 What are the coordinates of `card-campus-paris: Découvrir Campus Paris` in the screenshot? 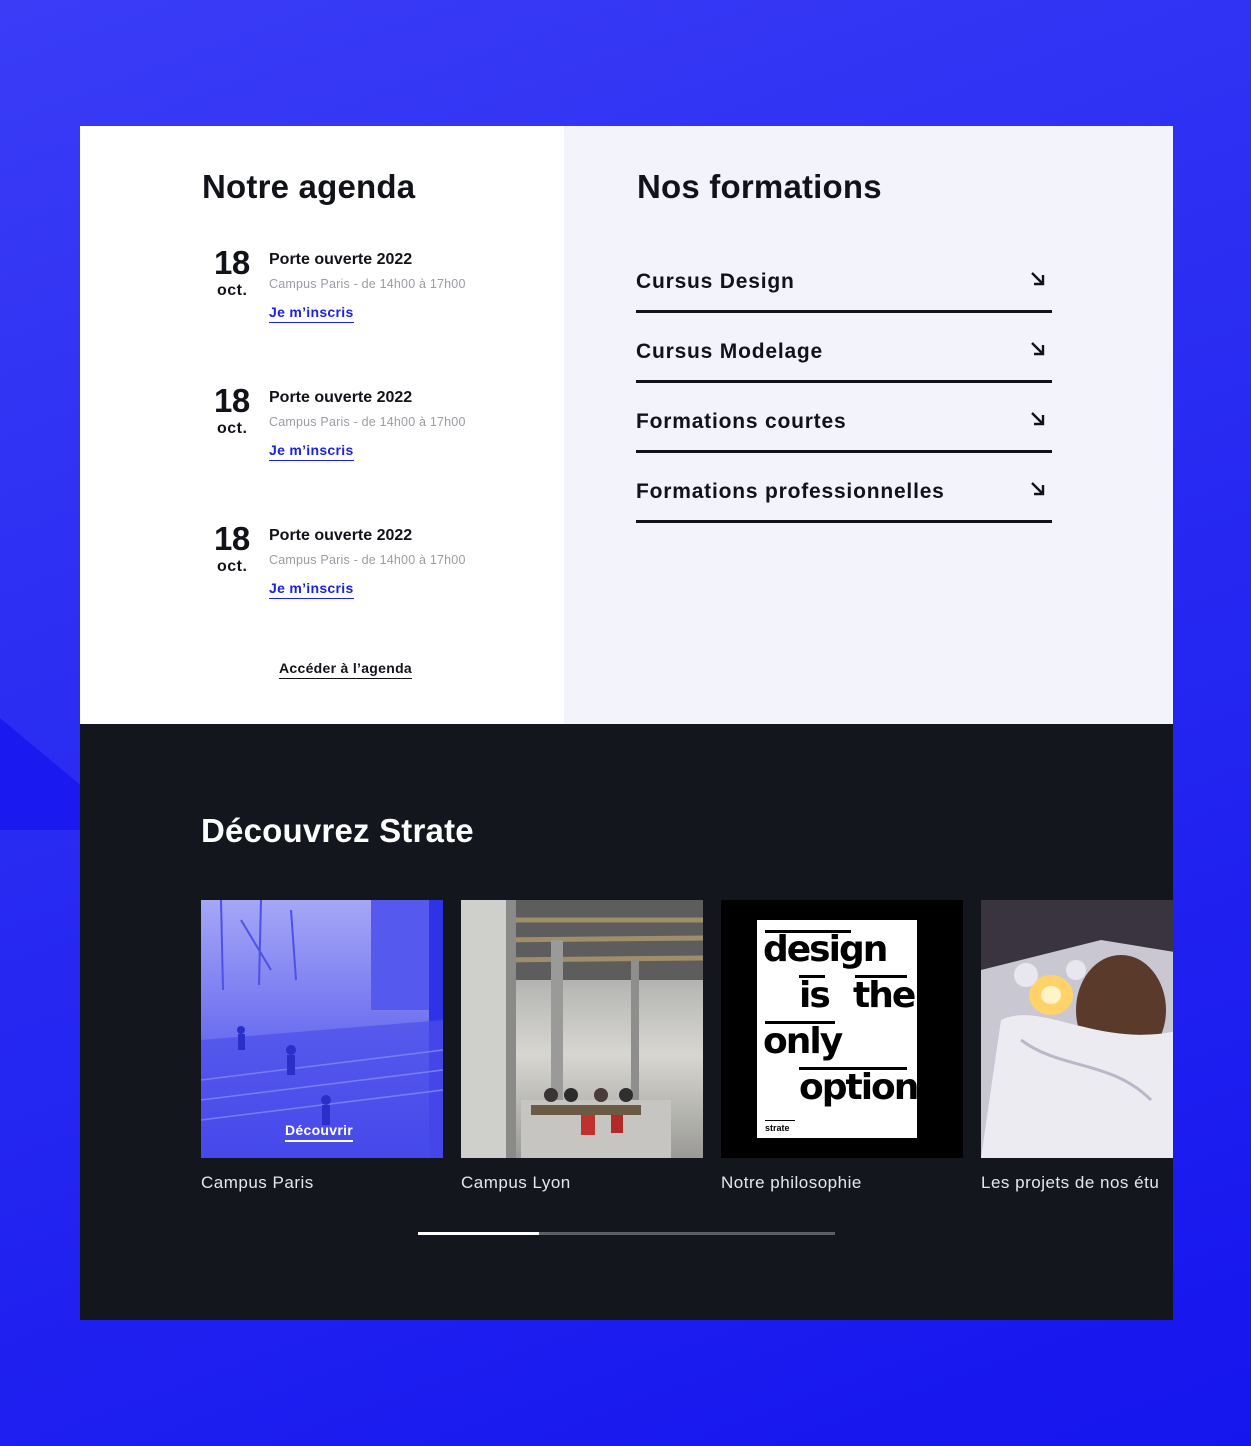 It's located at (322, 1046).